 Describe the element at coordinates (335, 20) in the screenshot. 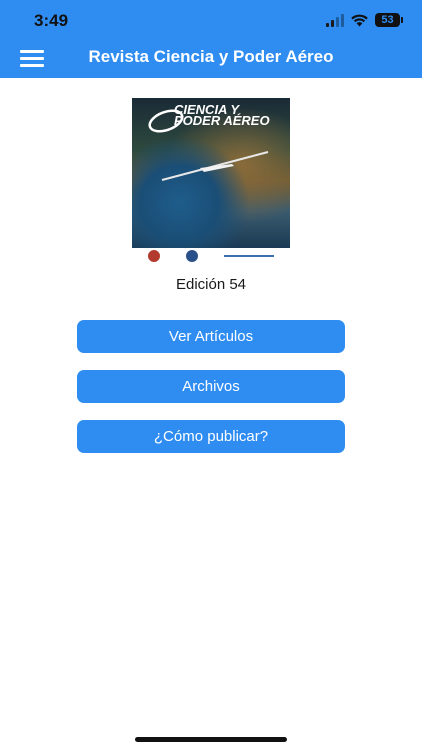

I see `cellular-signal-icon` at that location.